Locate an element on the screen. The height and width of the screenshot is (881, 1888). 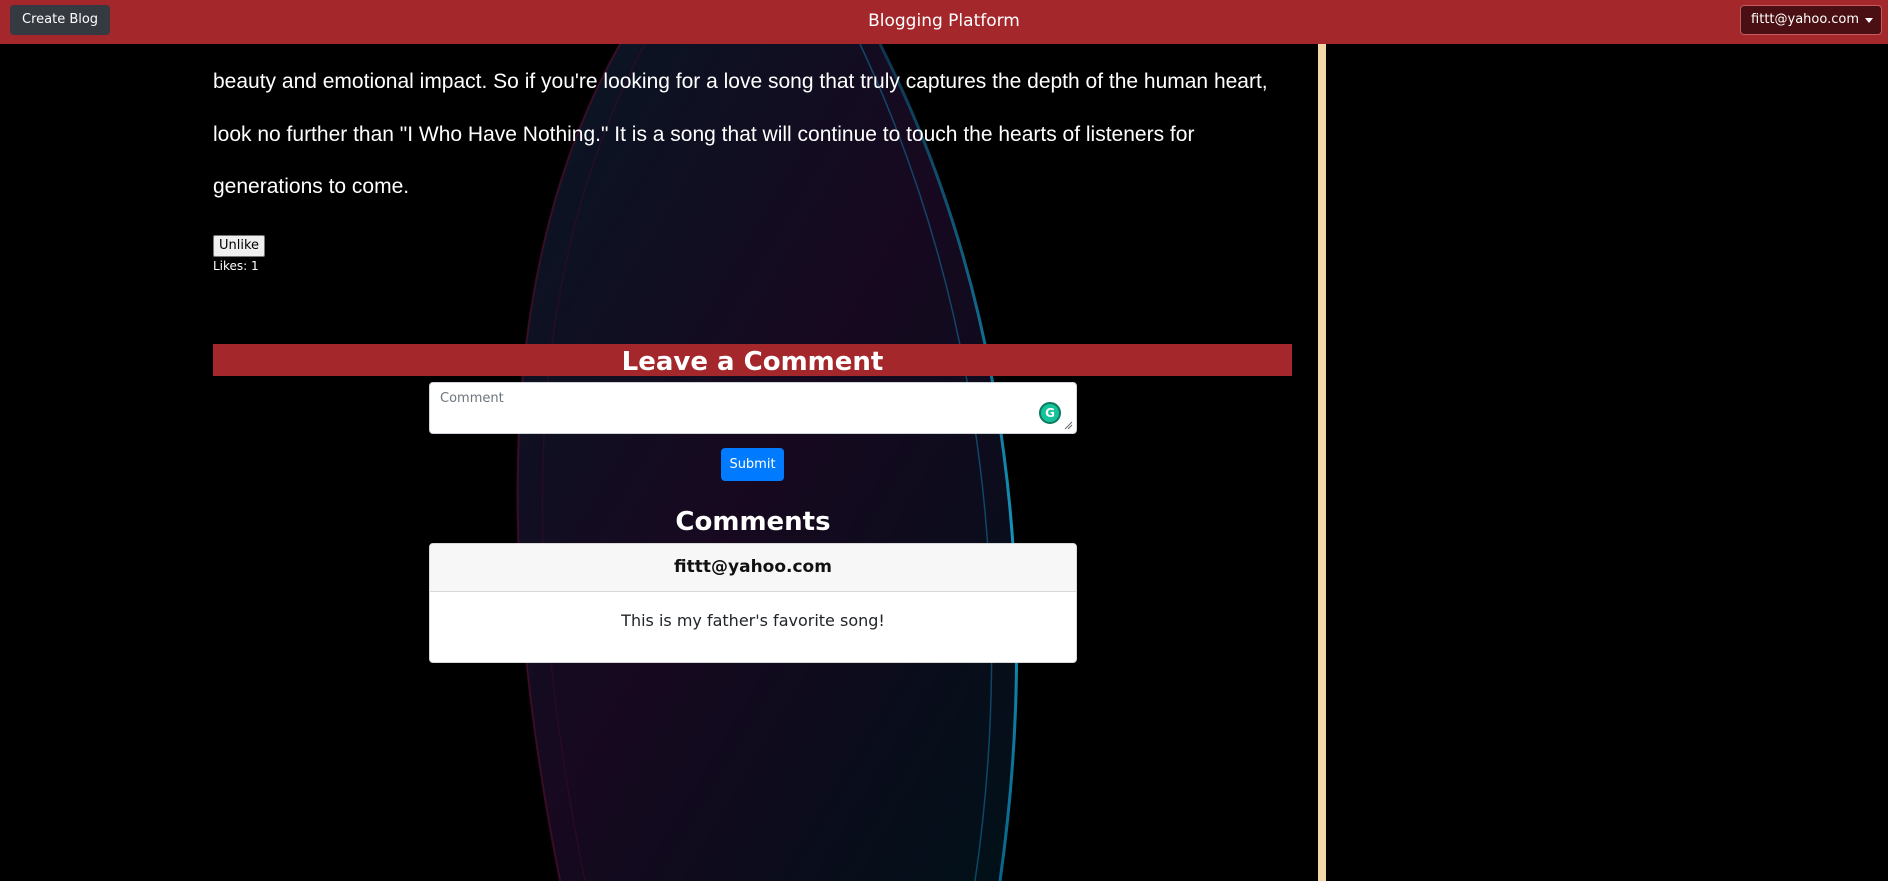
resize-handle-icon is located at coordinates (1068, 425).